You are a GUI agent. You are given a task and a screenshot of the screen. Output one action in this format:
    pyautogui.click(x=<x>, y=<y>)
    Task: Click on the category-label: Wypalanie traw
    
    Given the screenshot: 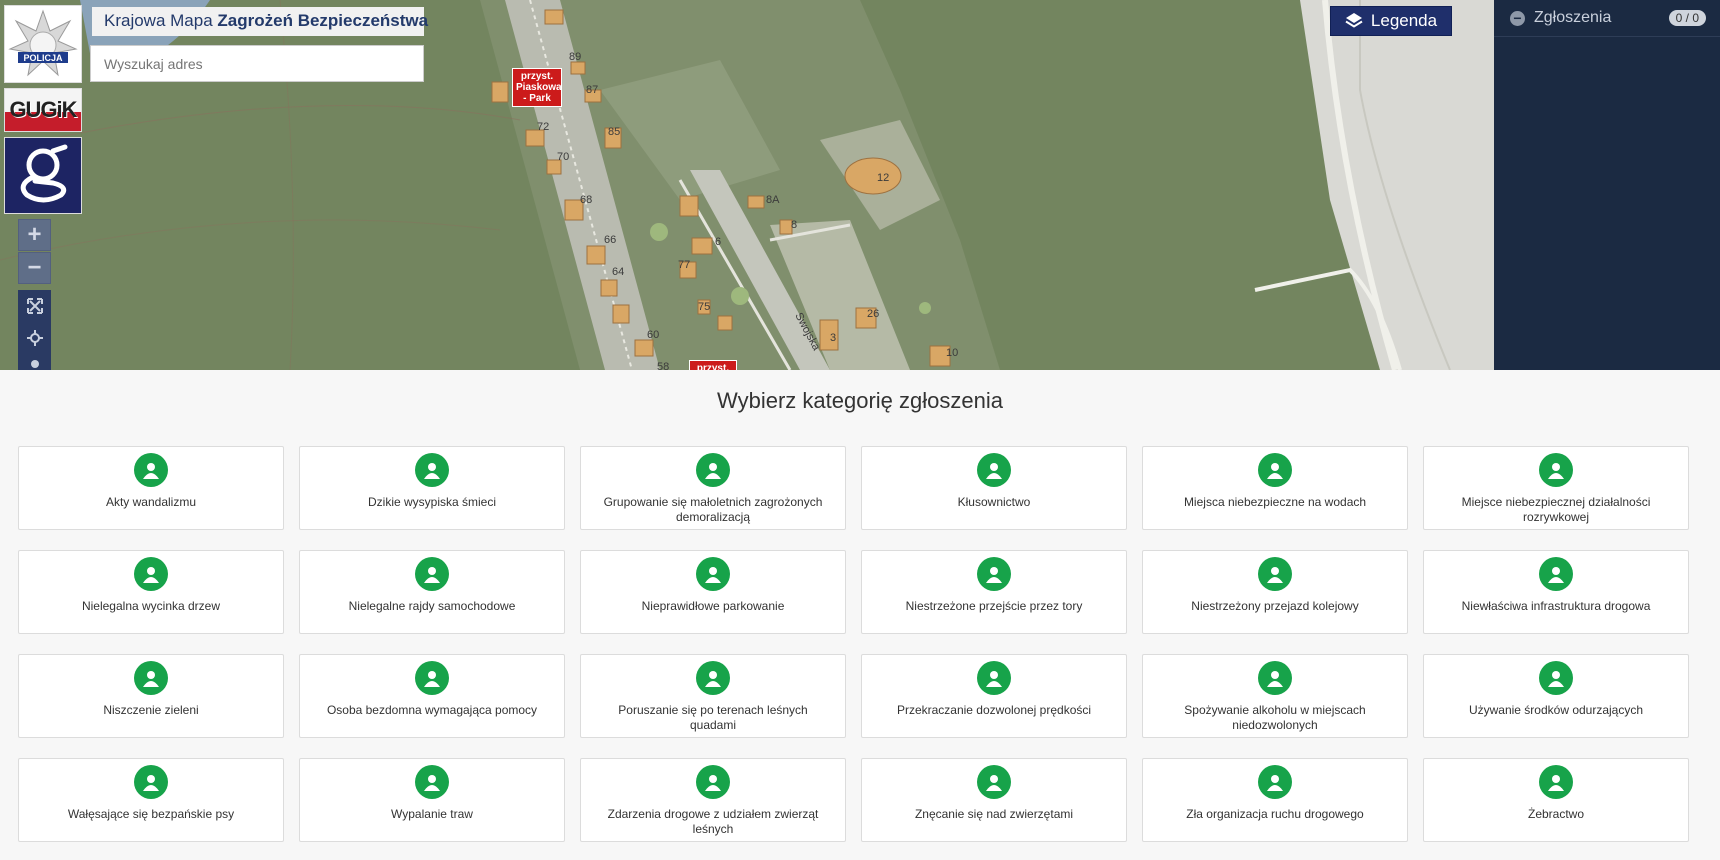 What is the action you would take?
    pyautogui.click(x=432, y=814)
    